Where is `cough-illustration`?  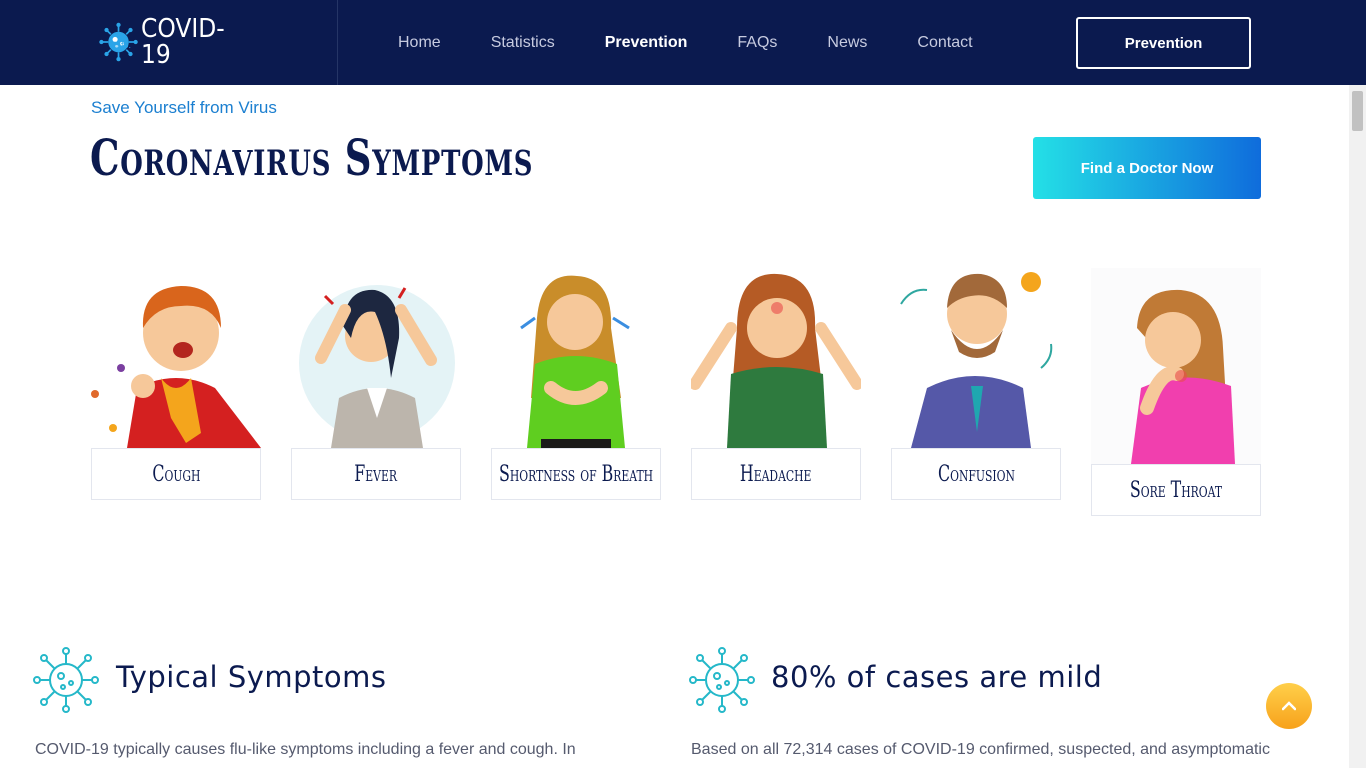 cough-illustration is located at coordinates (176, 367).